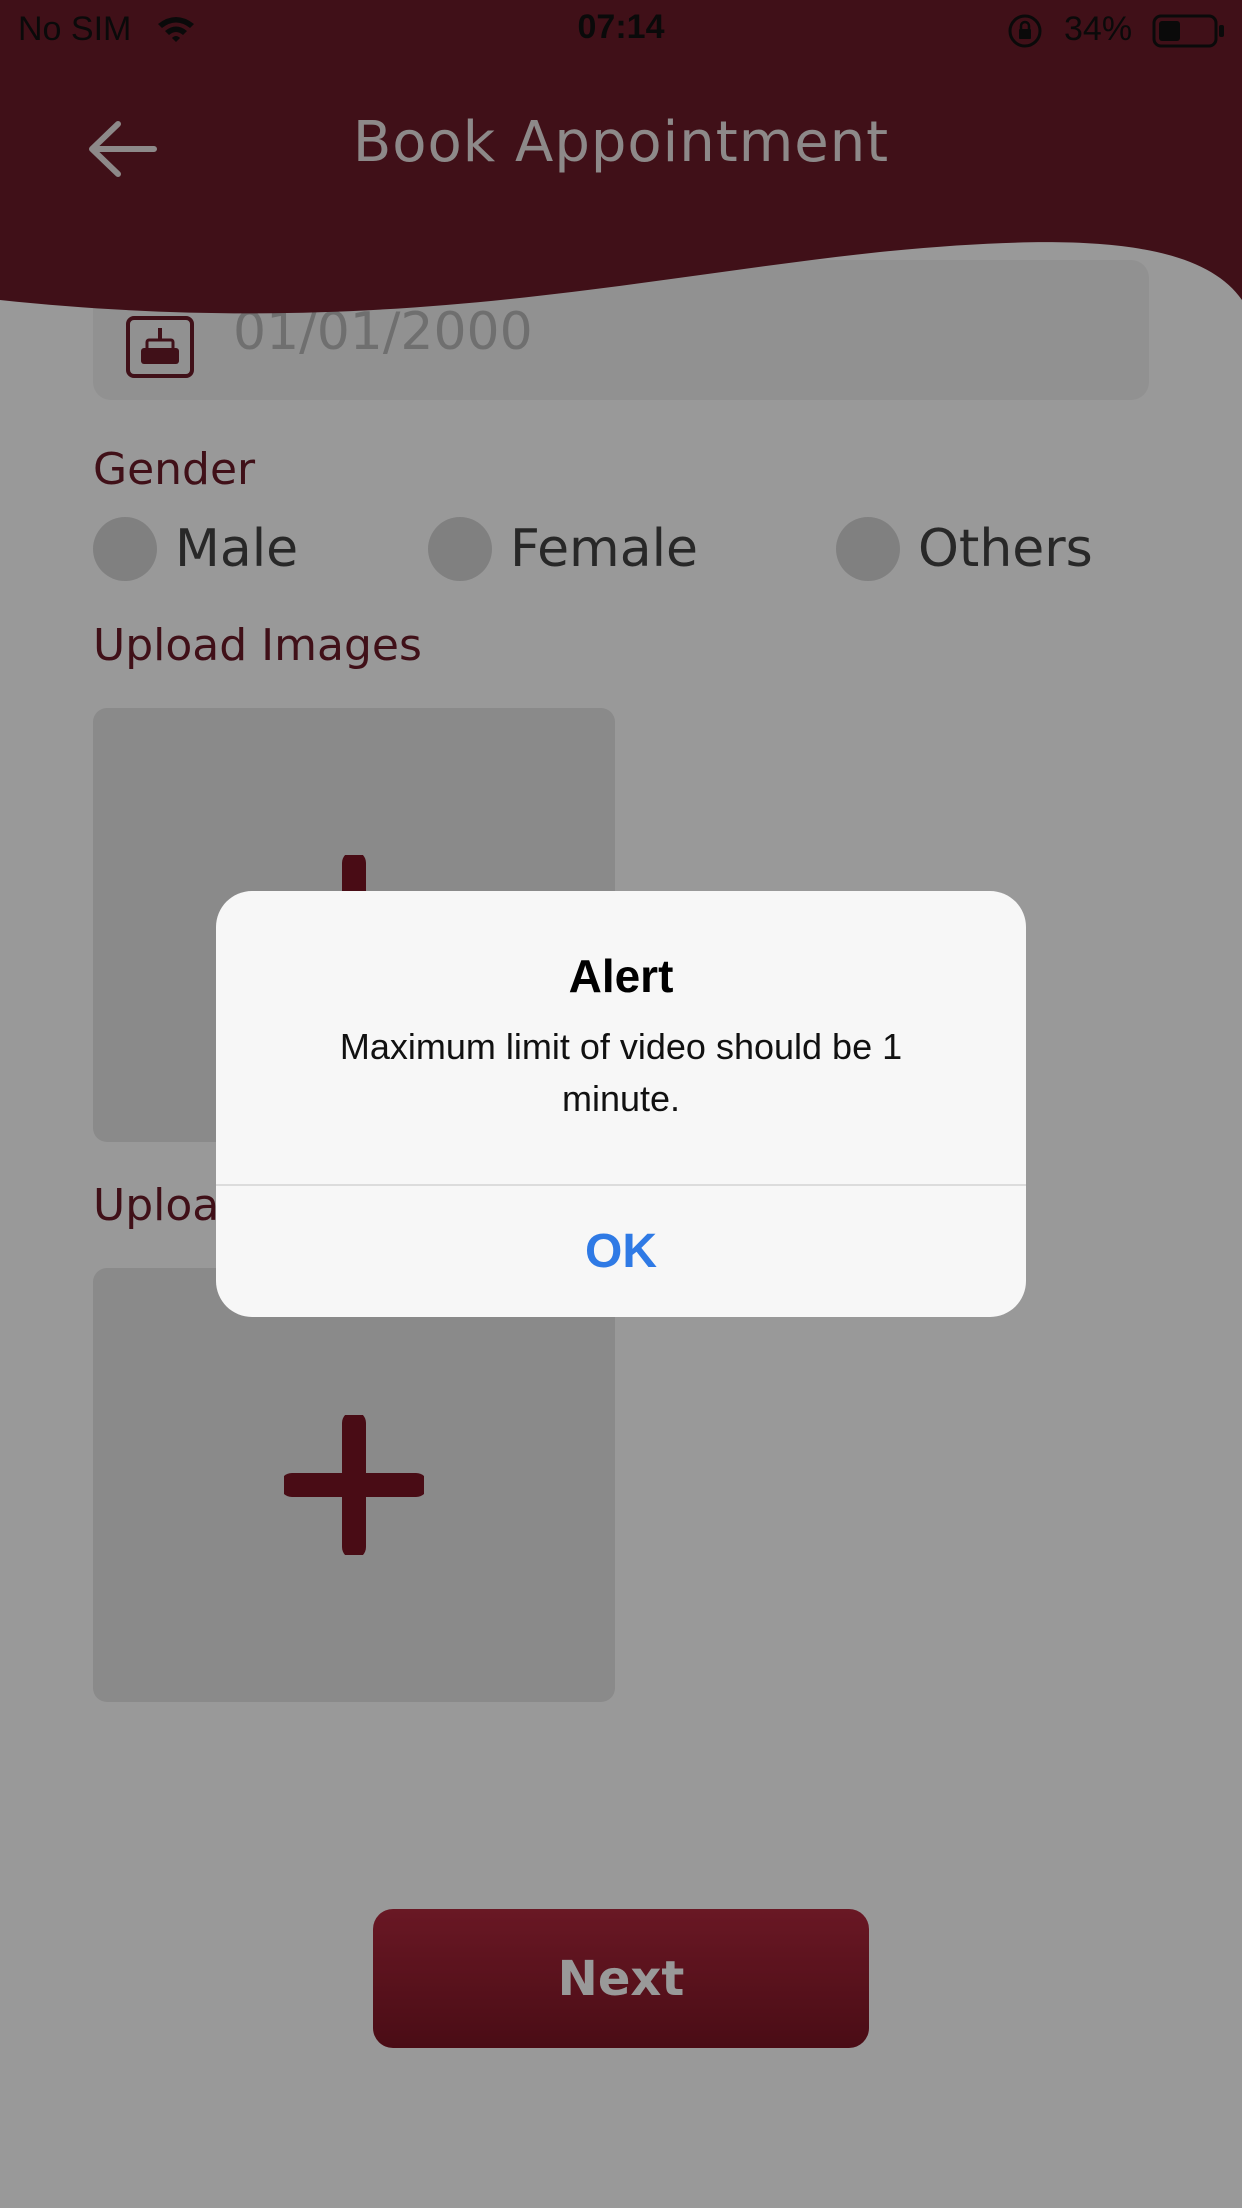  I want to click on alert-title: Alert, so click(621, 976).